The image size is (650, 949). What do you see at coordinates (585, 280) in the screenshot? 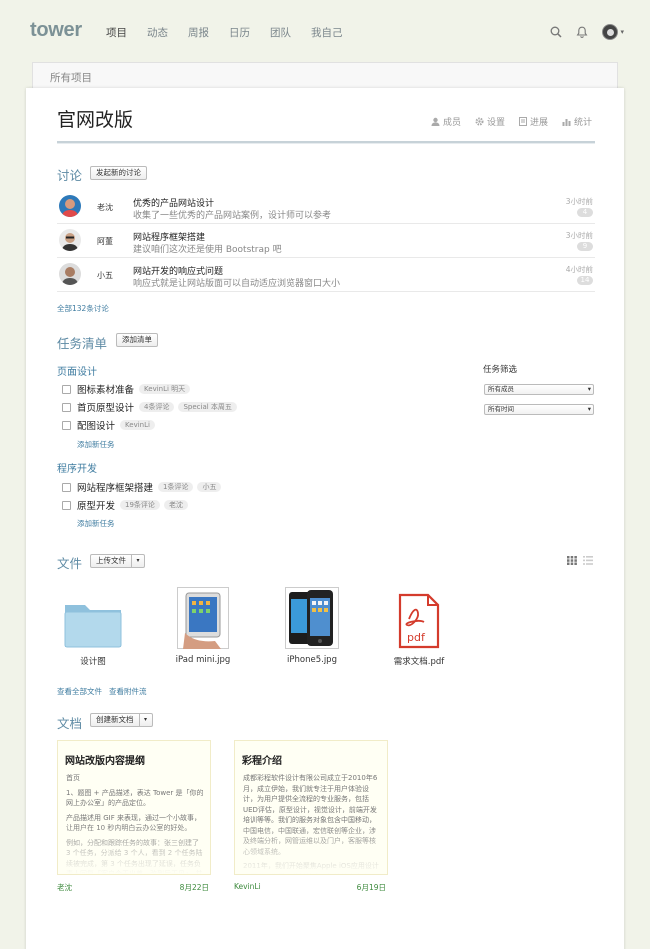
I see `comment-count-badge: 14` at bounding box center [585, 280].